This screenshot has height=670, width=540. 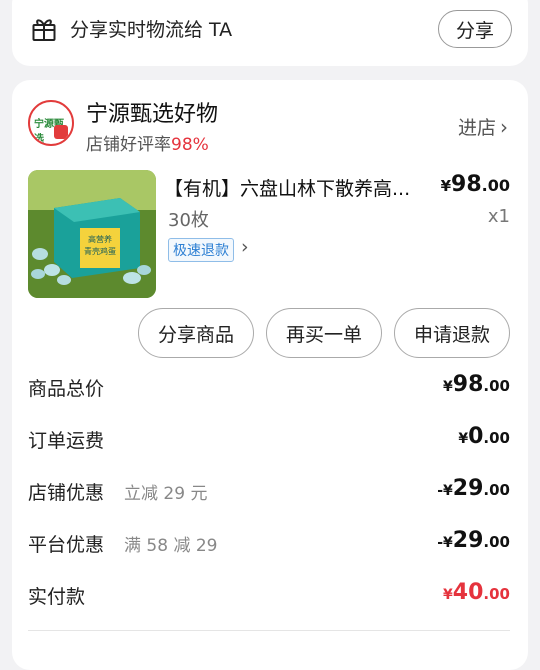 What do you see at coordinates (128, 145) in the screenshot?
I see `shop-rating-label: 店铺好评率` at bounding box center [128, 145].